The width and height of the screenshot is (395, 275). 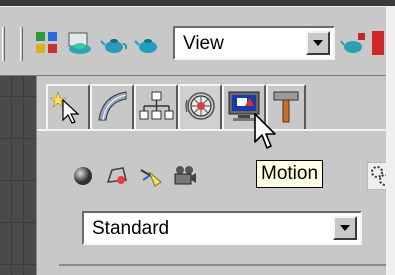 I want to click on render-frame-icon, so click(x=354, y=43).